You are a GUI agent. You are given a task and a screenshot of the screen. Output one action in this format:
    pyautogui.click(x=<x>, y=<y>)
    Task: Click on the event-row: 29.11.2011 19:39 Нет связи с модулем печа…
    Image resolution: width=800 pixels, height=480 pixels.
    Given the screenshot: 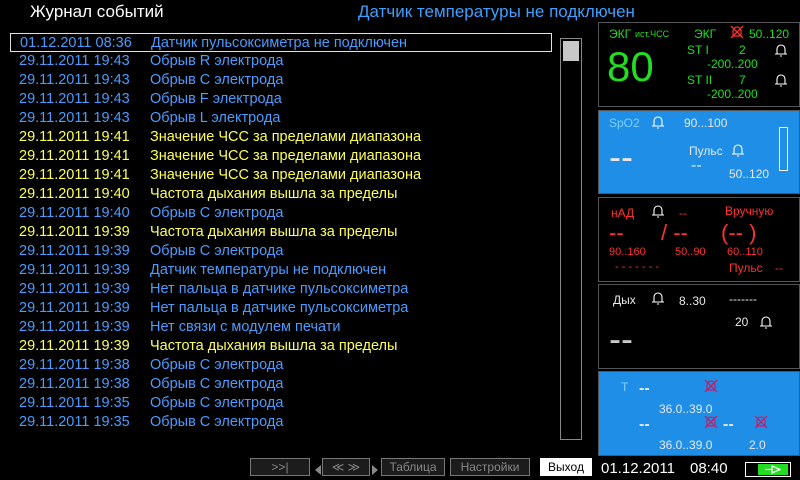 What is the action you would take?
    pyautogui.click(x=281, y=327)
    